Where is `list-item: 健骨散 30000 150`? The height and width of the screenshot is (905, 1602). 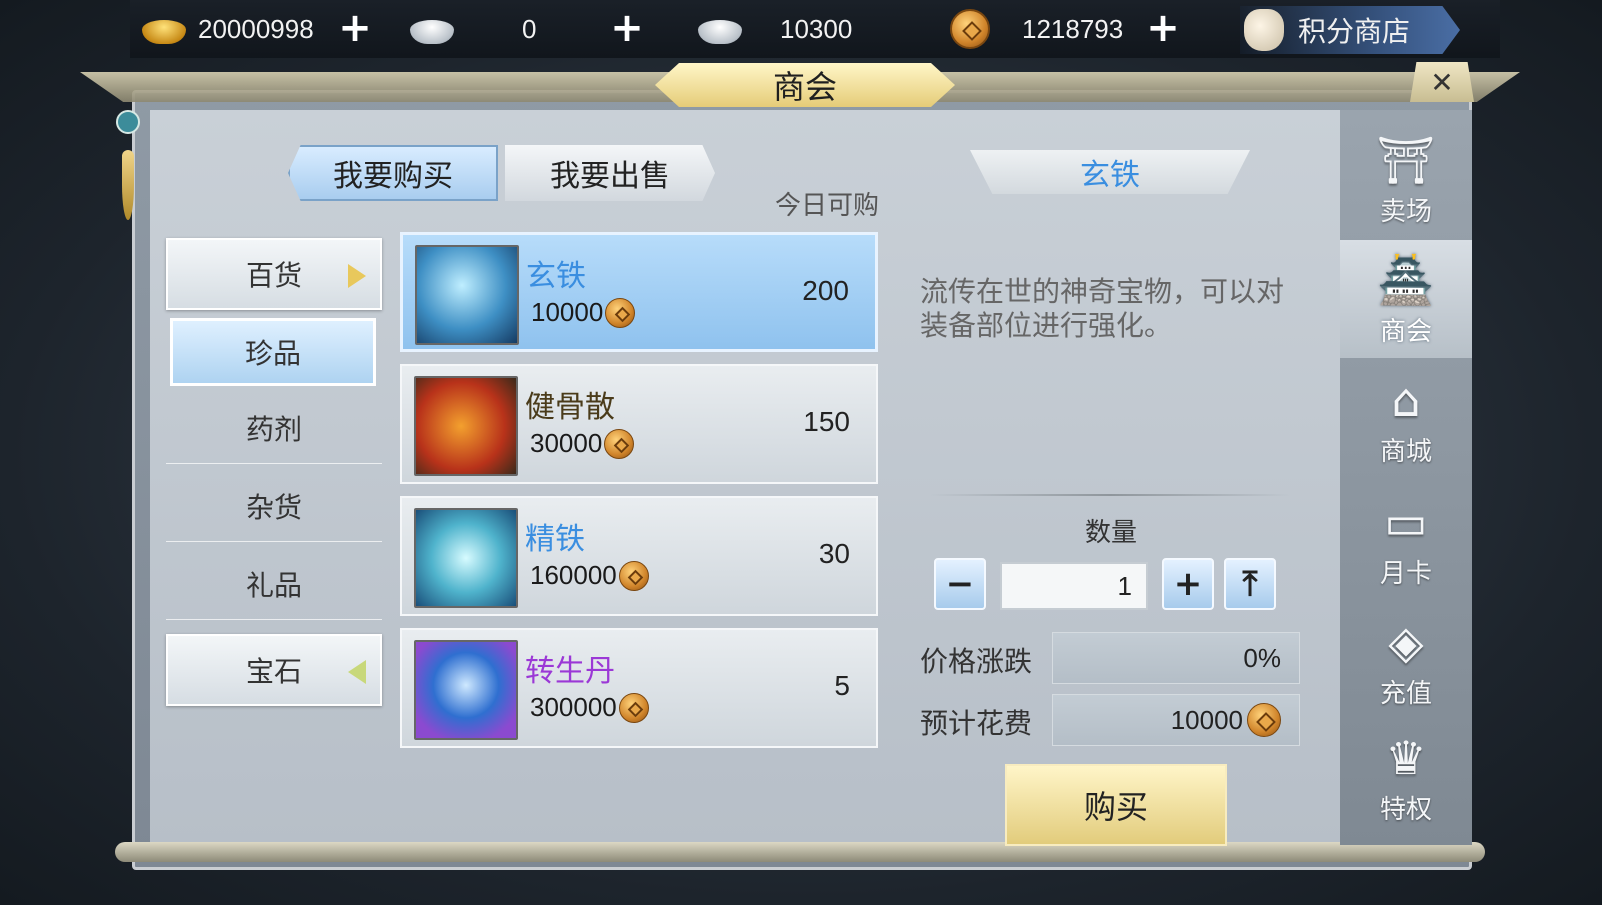 list-item: 健骨散 30000 150 is located at coordinates (639, 424).